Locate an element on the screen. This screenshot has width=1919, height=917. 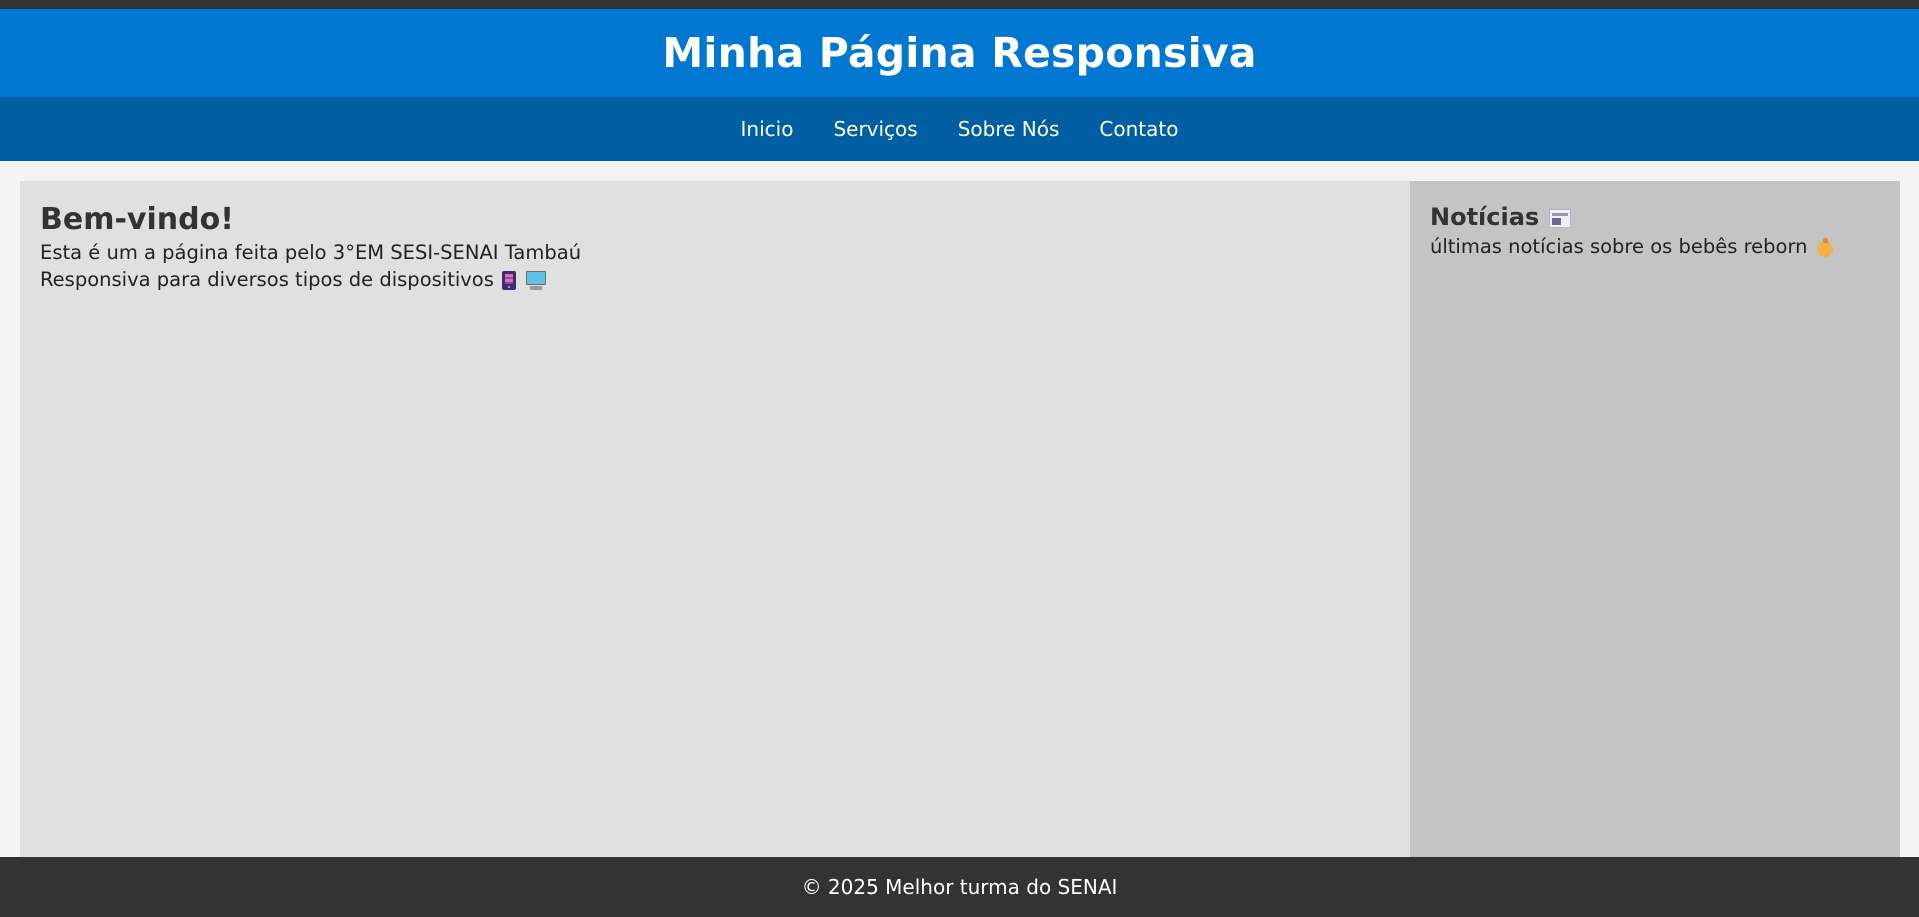
site-footer: © 2025 Melhor turma do SENAI is located at coordinates (959, 887).